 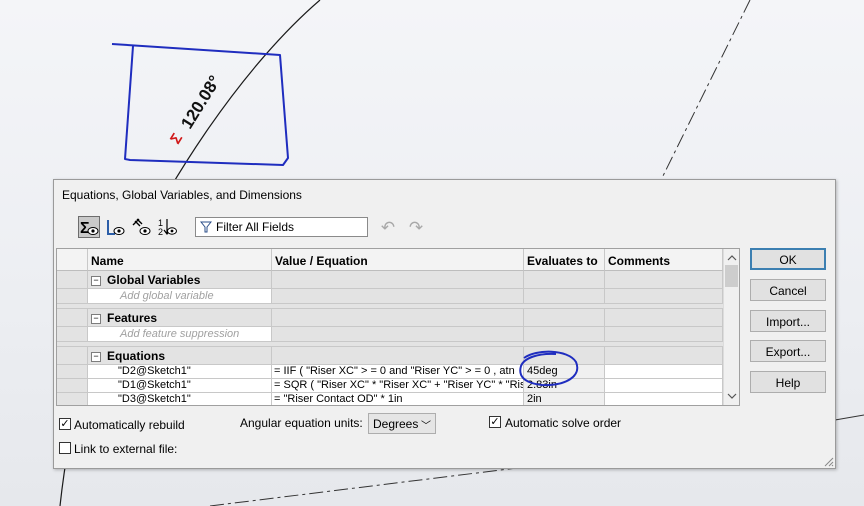 What do you see at coordinates (85, 228) in the screenshot?
I see `svg-text: Σ` at bounding box center [85, 228].